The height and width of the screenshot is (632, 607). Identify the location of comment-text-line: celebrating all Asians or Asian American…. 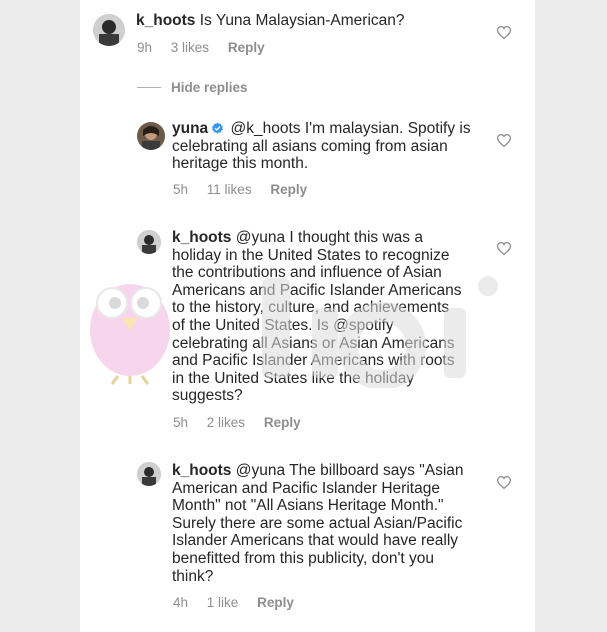
(313, 343).